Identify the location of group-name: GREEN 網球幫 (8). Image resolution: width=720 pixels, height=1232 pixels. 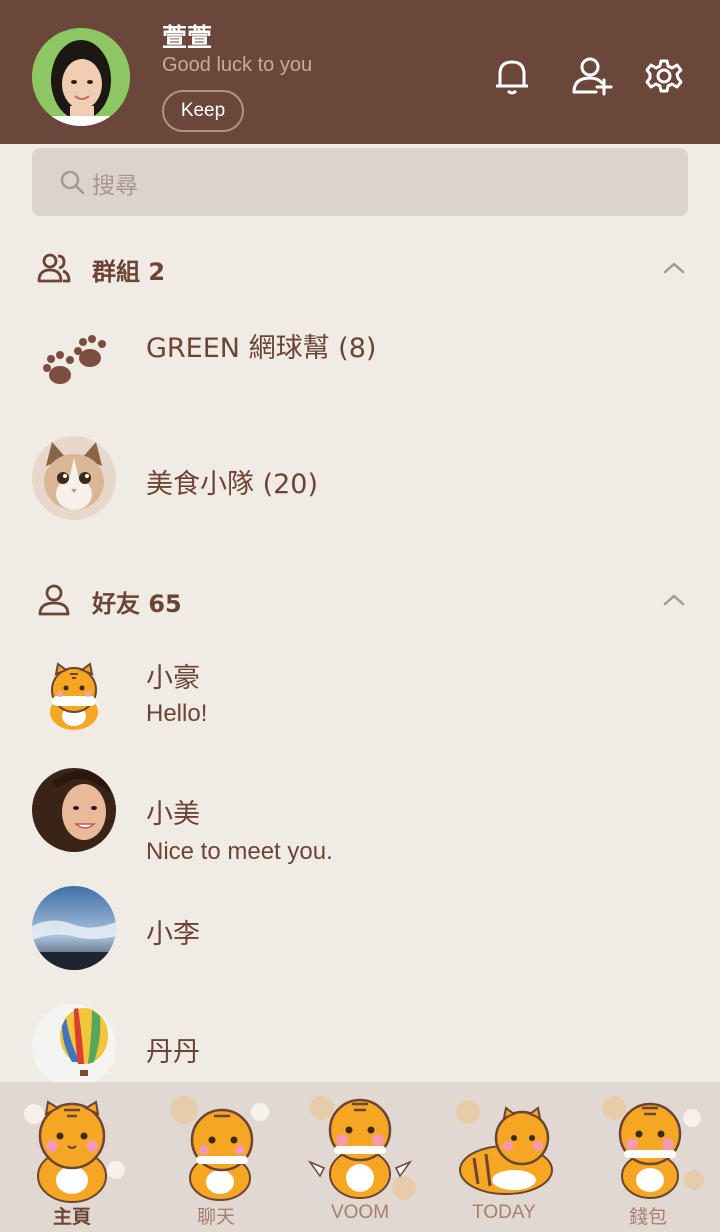
(261, 348).